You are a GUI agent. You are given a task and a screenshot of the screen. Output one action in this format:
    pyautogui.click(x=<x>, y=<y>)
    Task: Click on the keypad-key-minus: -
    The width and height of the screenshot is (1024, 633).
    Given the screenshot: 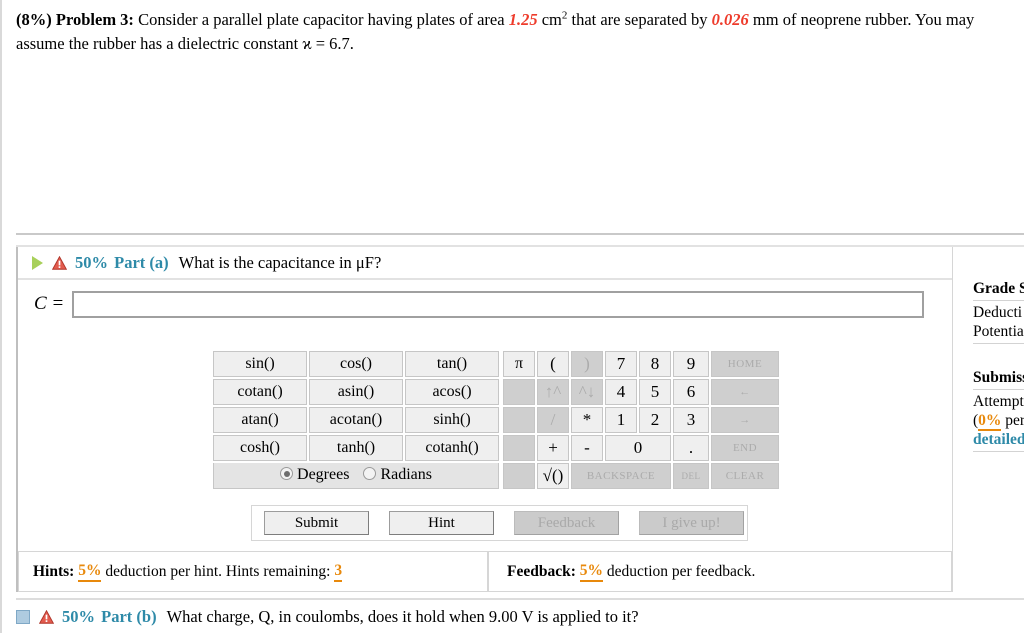 What is the action you would take?
    pyautogui.click(x=587, y=448)
    